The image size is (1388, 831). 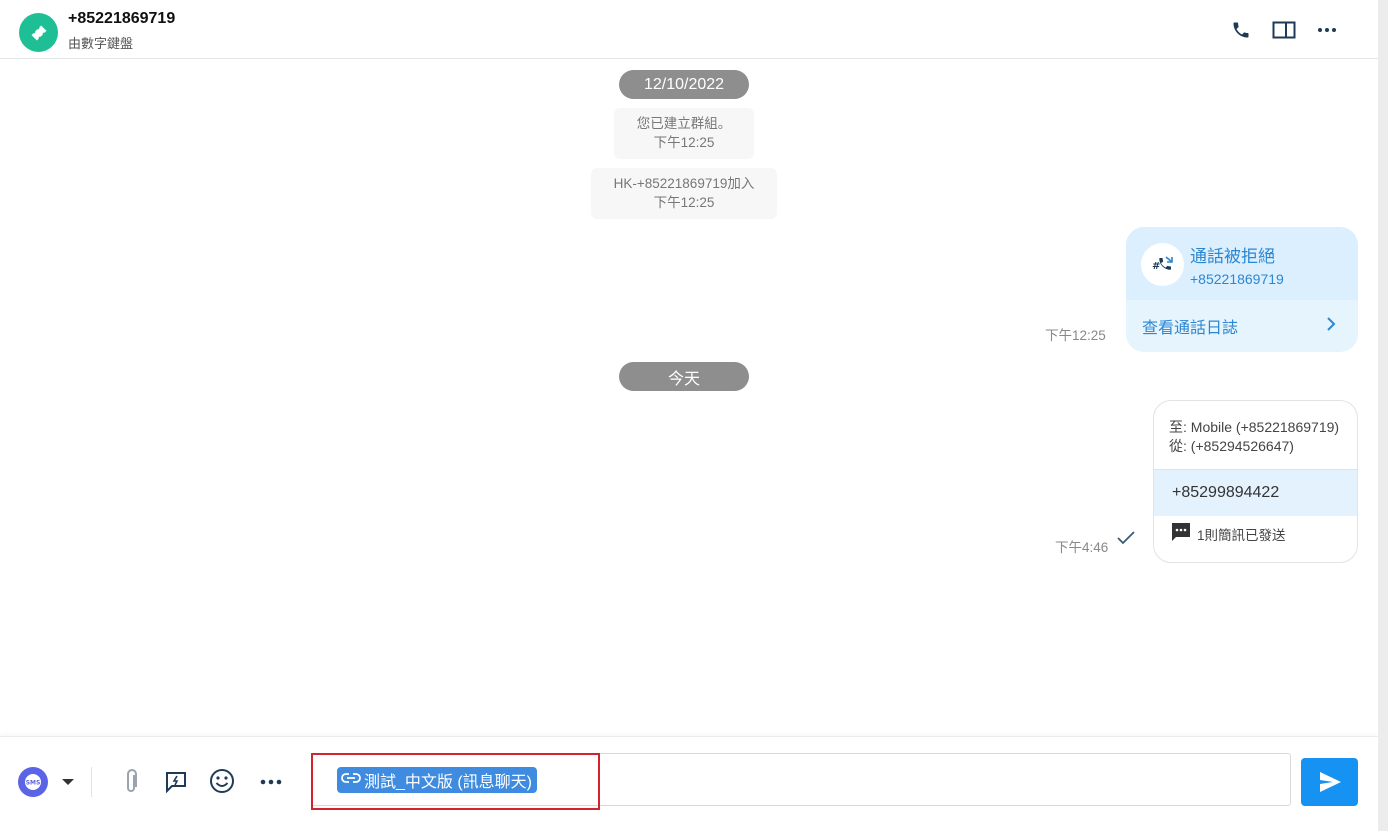 I want to click on highlight-box, so click(x=455, y=781).